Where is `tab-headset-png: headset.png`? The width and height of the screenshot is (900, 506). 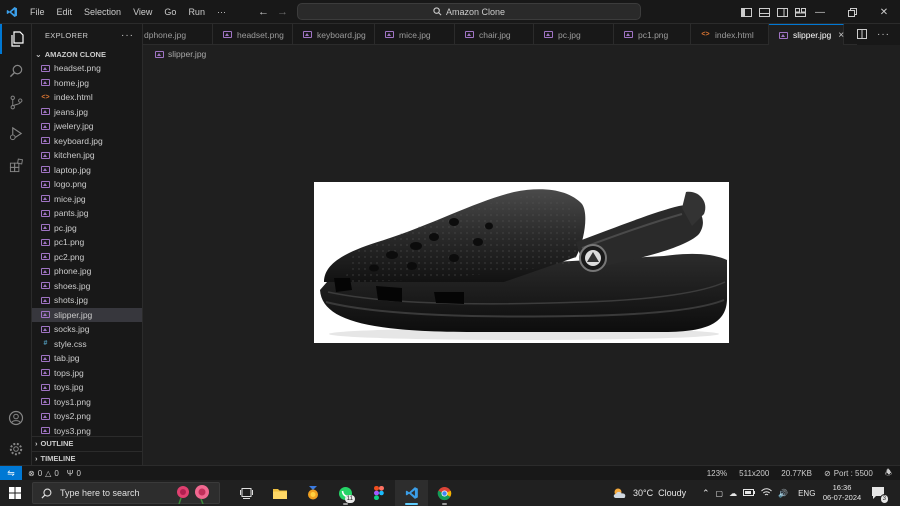 tab-headset-png: headset.png is located at coordinates (253, 34).